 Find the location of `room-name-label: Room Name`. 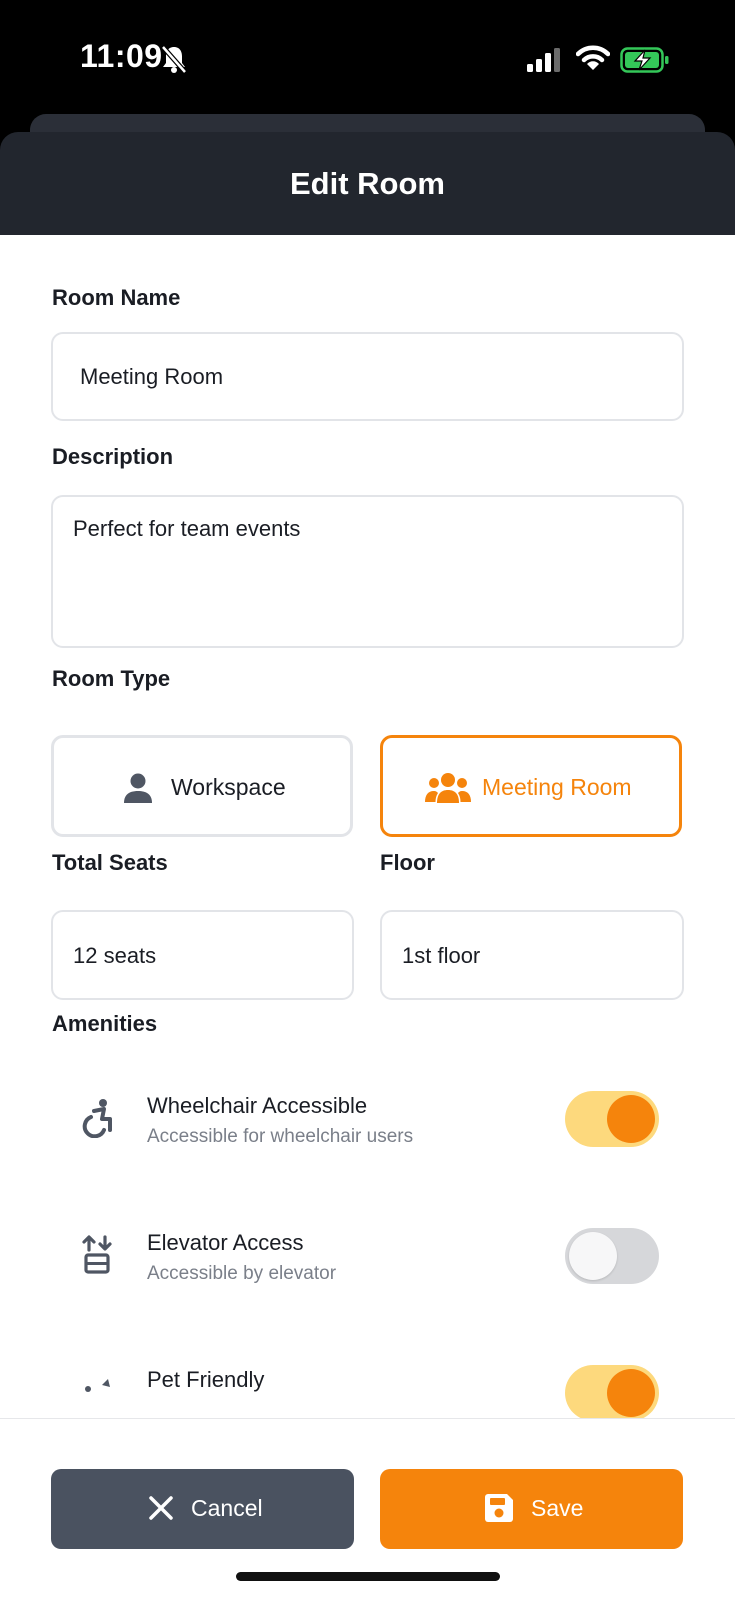

room-name-label: Room Name is located at coordinates (116, 297).